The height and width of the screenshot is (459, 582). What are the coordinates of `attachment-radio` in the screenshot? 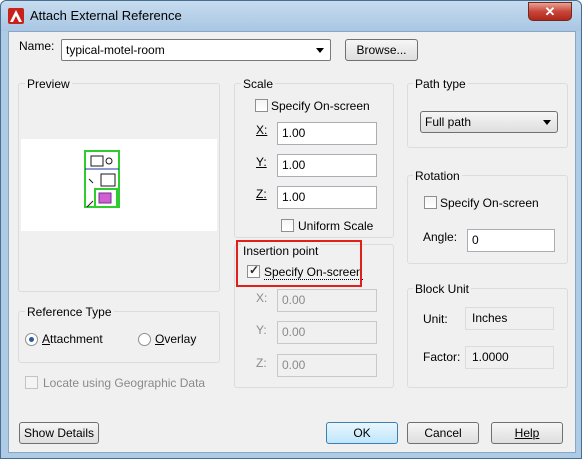 It's located at (31, 339).